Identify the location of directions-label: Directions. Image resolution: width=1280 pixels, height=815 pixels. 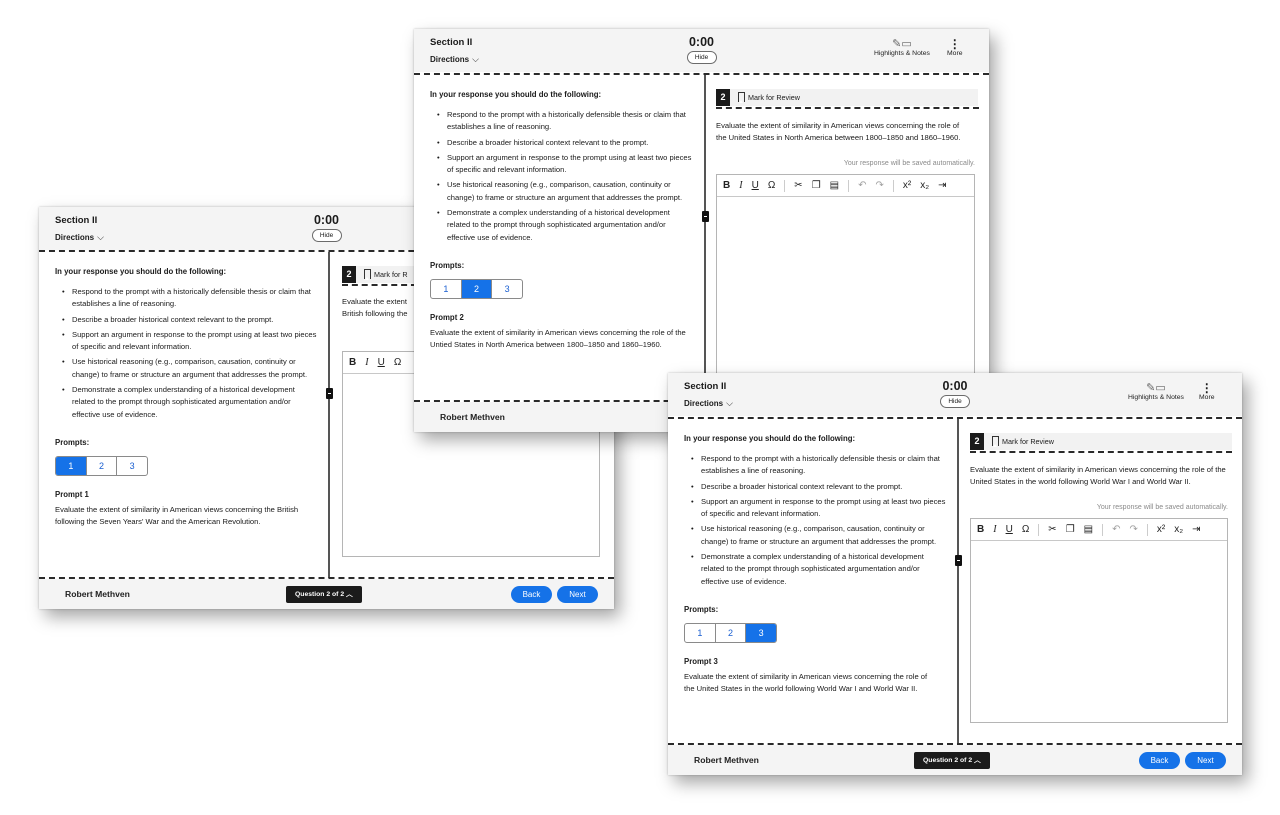
(450, 59).